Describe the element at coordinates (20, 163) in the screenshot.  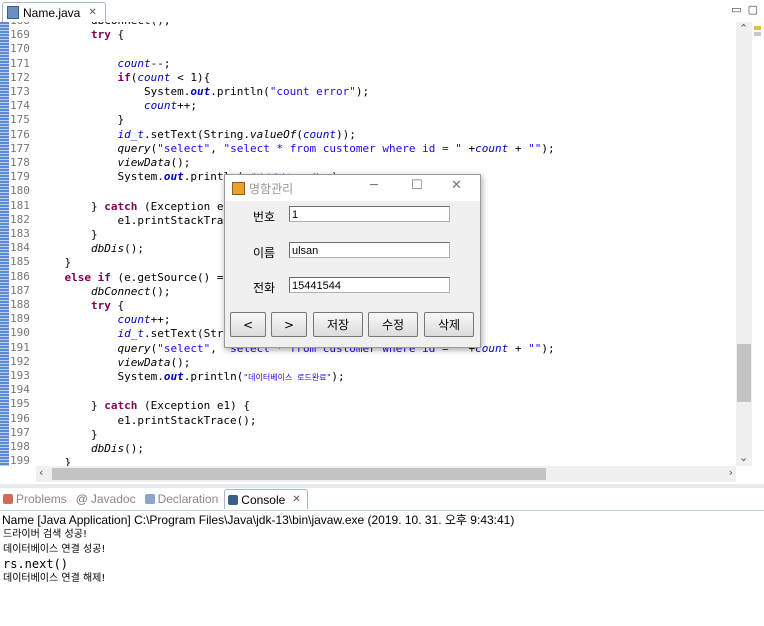
I see `line-number: 178` at that location.